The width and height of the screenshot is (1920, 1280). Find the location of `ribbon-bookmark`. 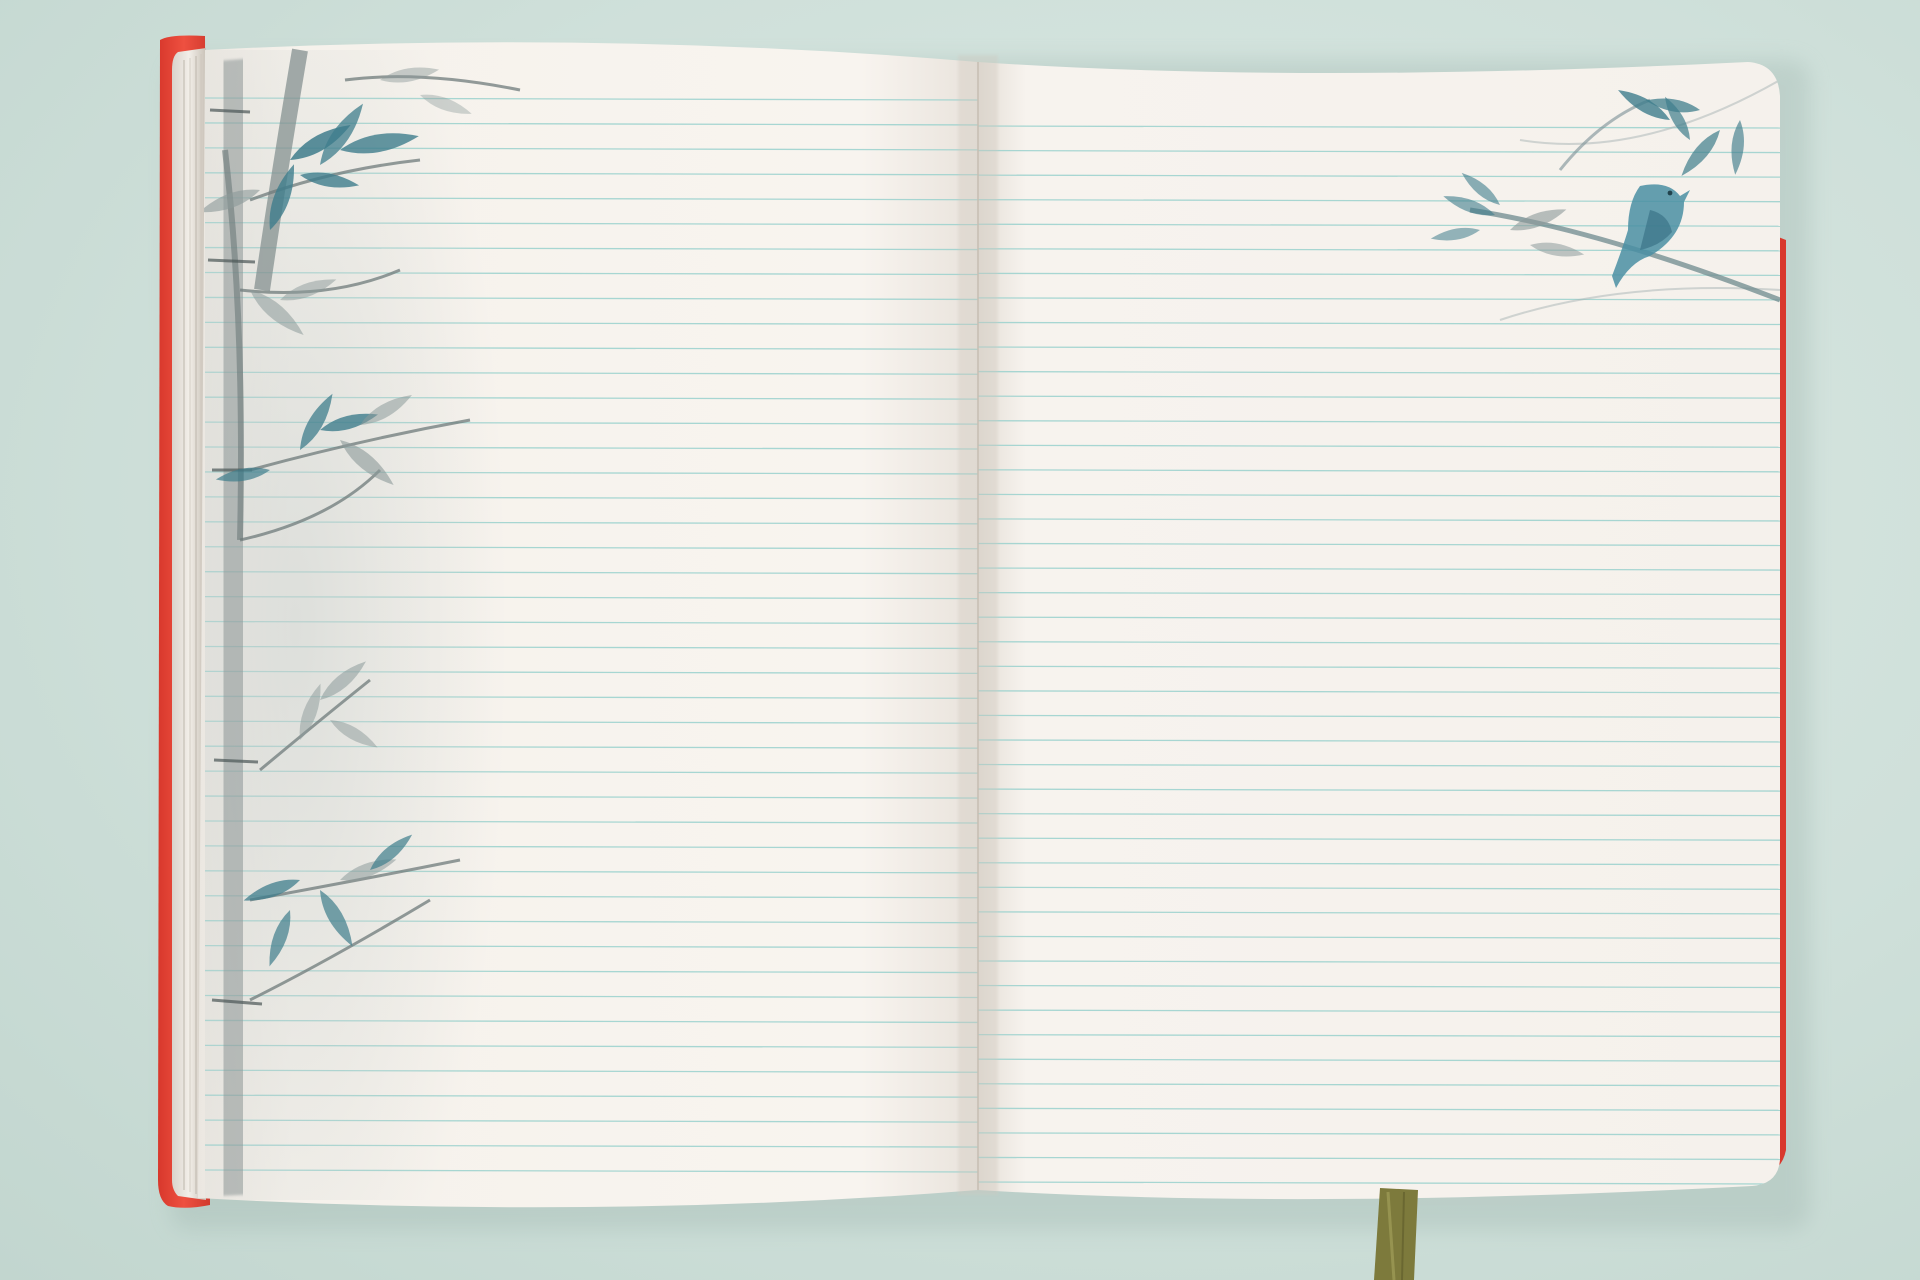

ribbon-bookmark is located at coordinates (1396, 1234).